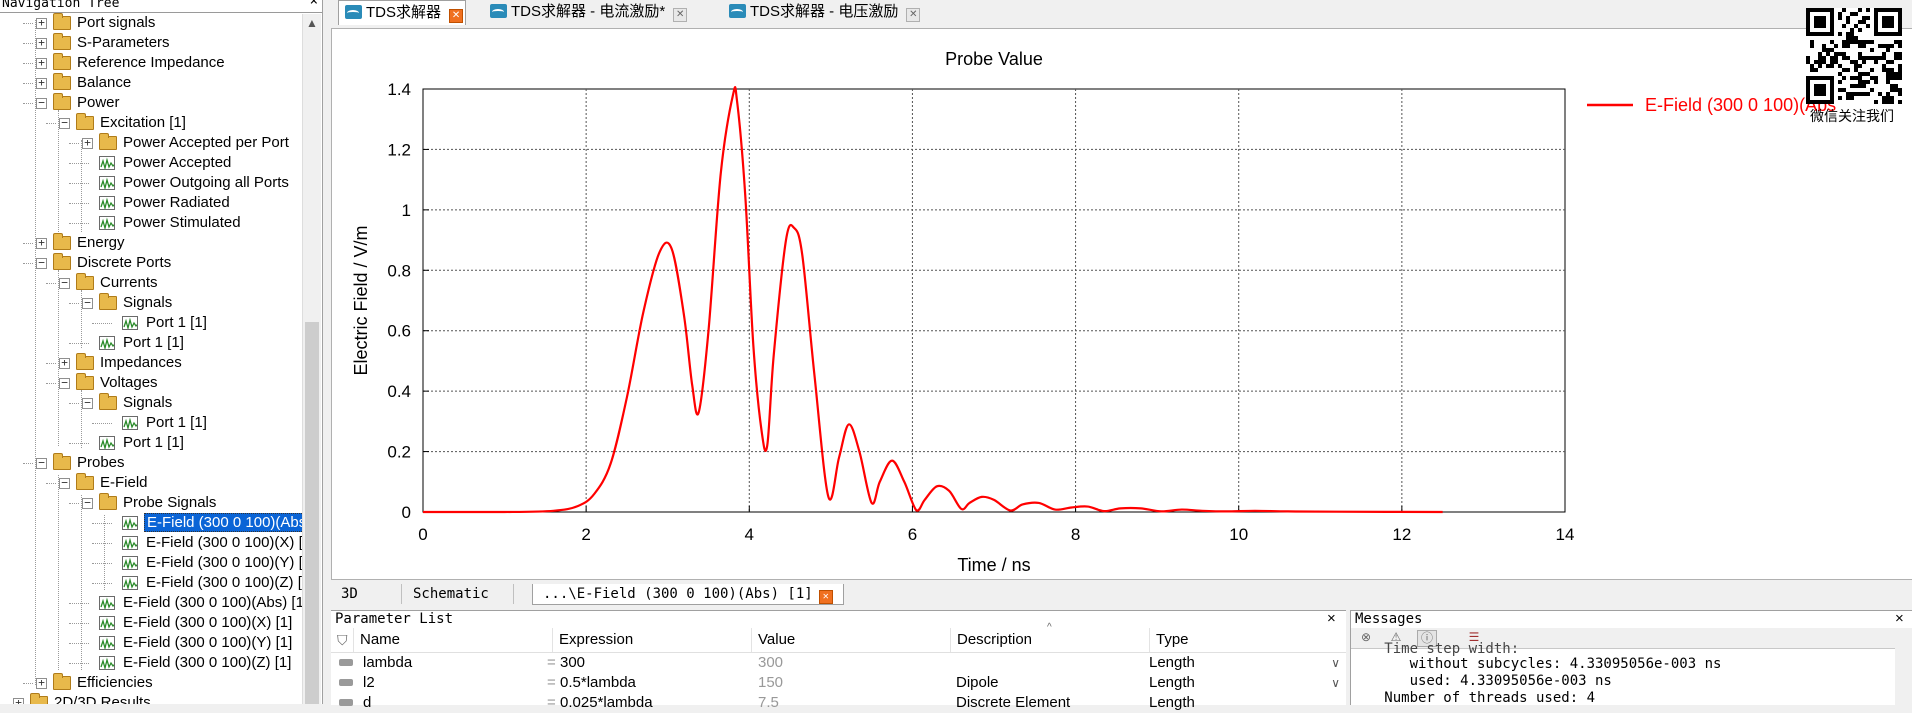  What do you see at coordinates (977, 683) in the screenshot?
I see `param-description: Dipole` at bounding box center [977, 683].